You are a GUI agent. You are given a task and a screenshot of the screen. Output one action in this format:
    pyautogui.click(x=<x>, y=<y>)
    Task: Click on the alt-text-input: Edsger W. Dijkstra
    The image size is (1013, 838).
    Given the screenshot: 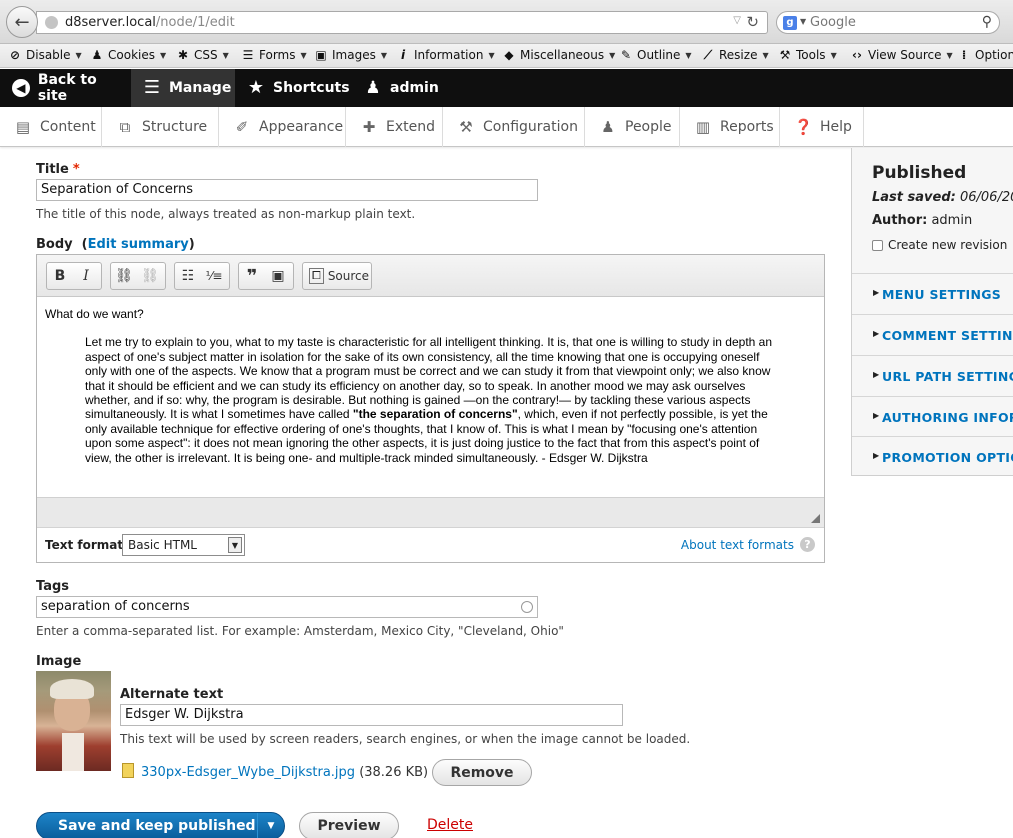 What is the action you would take?
    pyautogui.click(x=371, y=715)
    